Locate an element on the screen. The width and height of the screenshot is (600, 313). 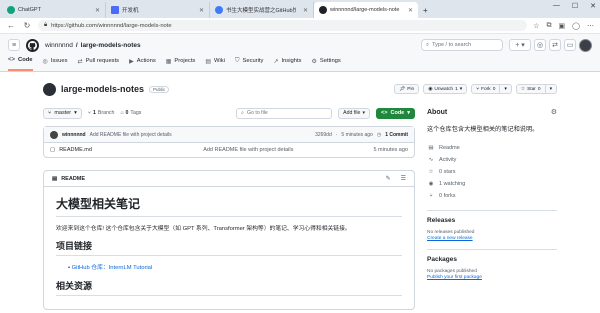
gear-icon: ⚙ is located at coordinates (554, 112).